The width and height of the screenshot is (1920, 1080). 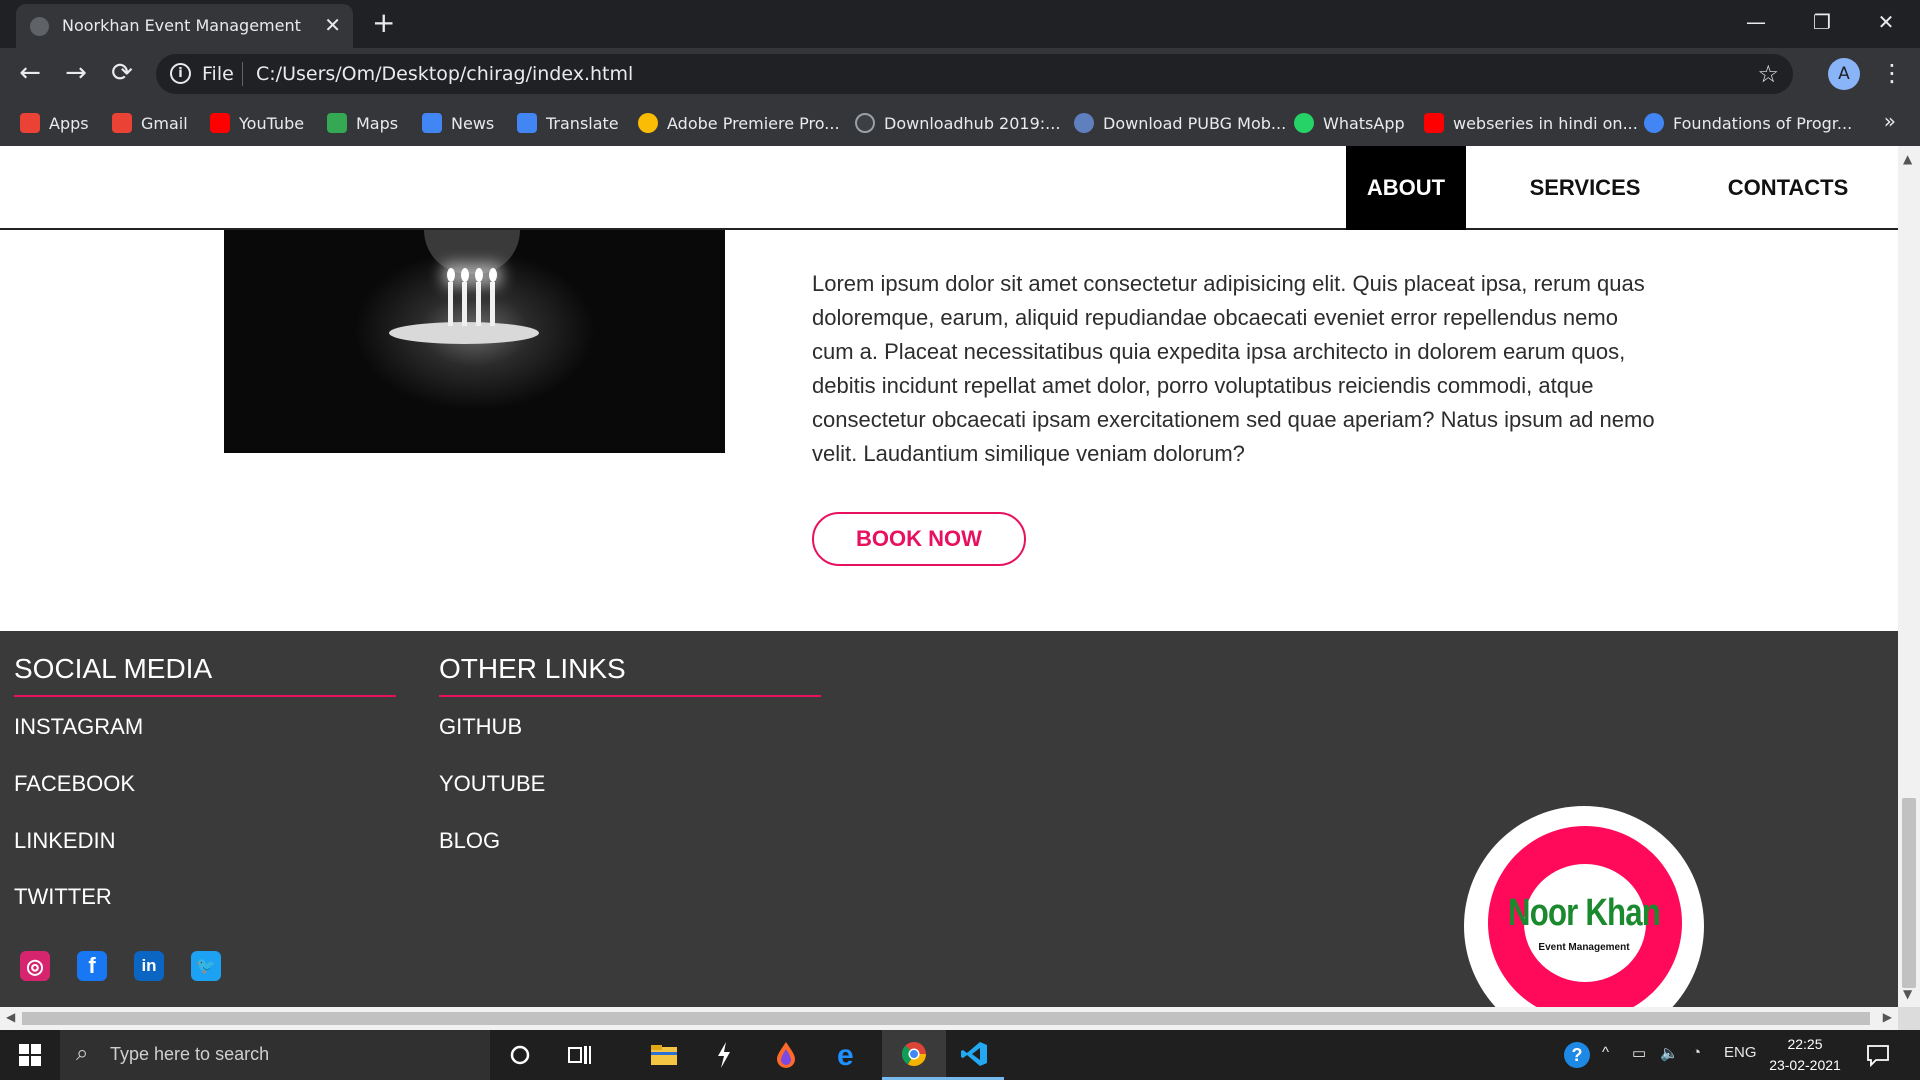 What do you see at coordinates (1585, 188) in the screenshot?
I see `nav-services: SERVICES` at bounding box center [1585, 188].